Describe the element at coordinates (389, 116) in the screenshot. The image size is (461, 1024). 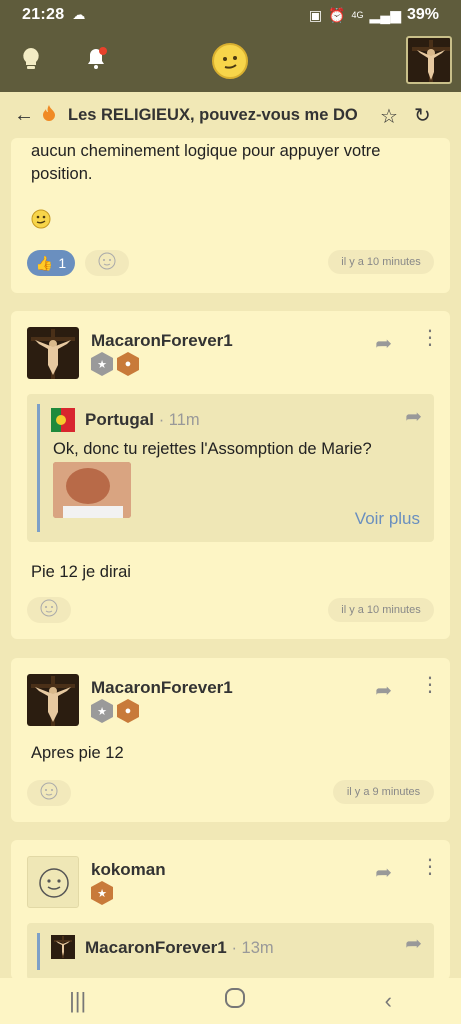
I see `star-icon: ☆` at that location.